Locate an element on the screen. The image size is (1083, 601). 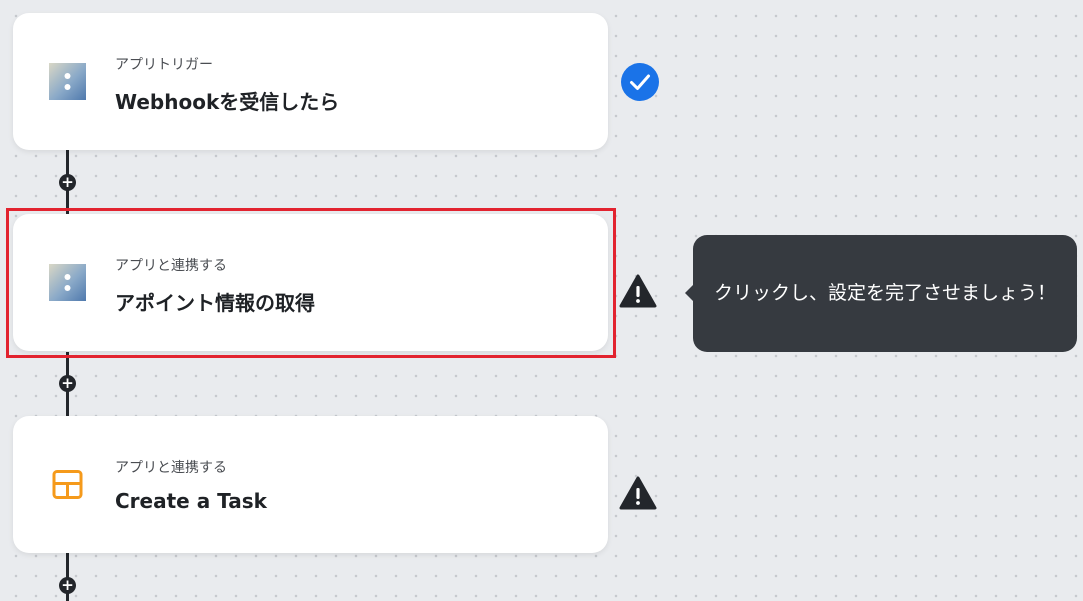
checkmark-icon is located at coordinates (640, 82).